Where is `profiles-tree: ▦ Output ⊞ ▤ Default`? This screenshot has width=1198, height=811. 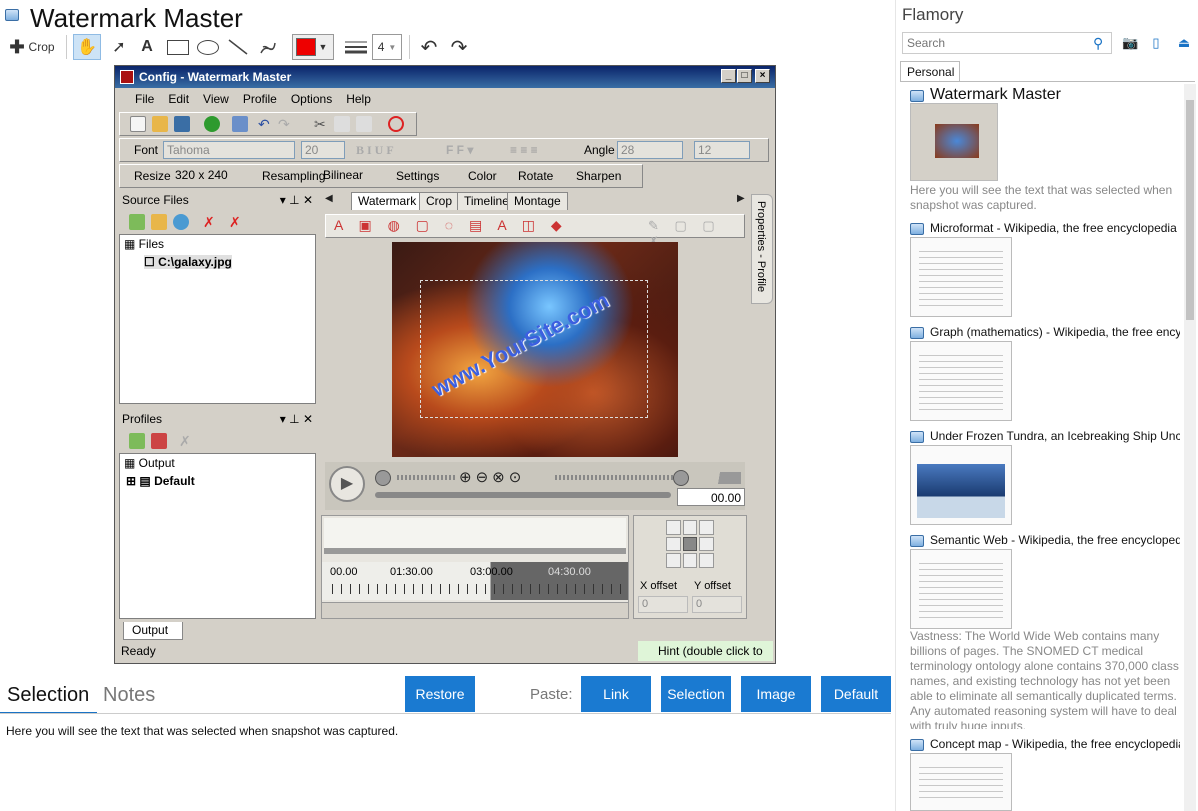 profiles-tree: ▦ Output ⊞ ▤ Default is located at coordinates (217, 536).